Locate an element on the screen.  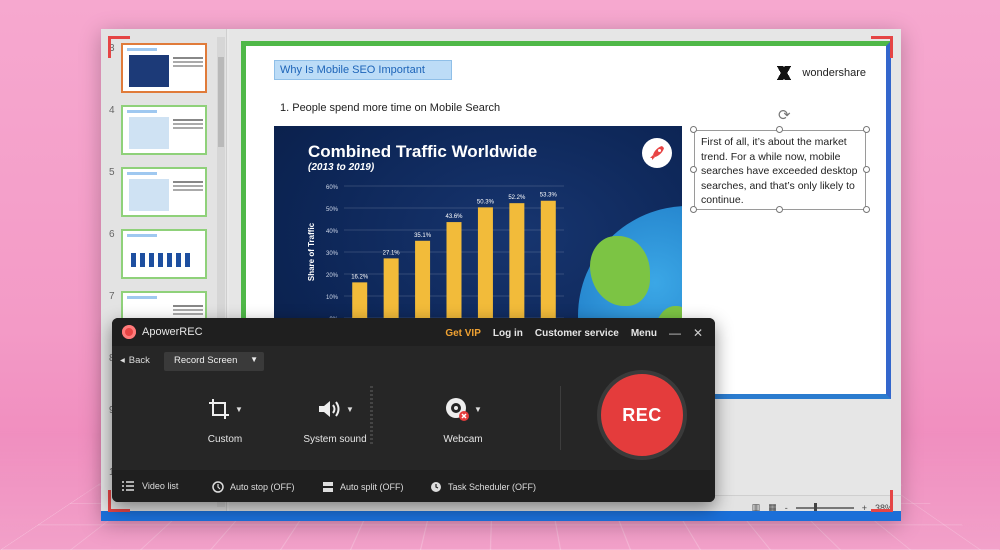
login-link: Log in is located at coordinates (508, 333).